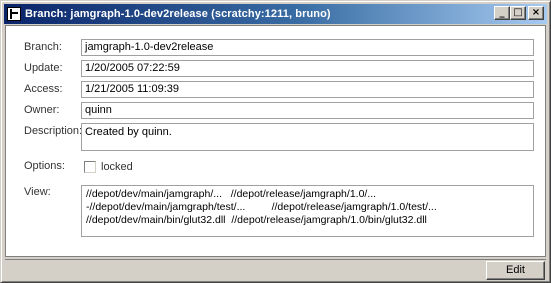  I want to click on edit-button: Edit, so click(515, 270).